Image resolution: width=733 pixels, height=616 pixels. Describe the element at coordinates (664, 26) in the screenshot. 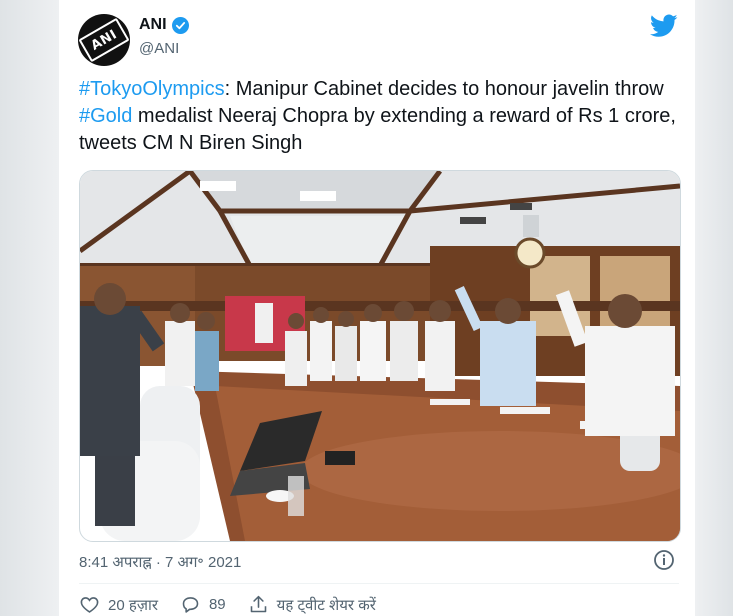

I see `twitter-bird-icon` at that location.